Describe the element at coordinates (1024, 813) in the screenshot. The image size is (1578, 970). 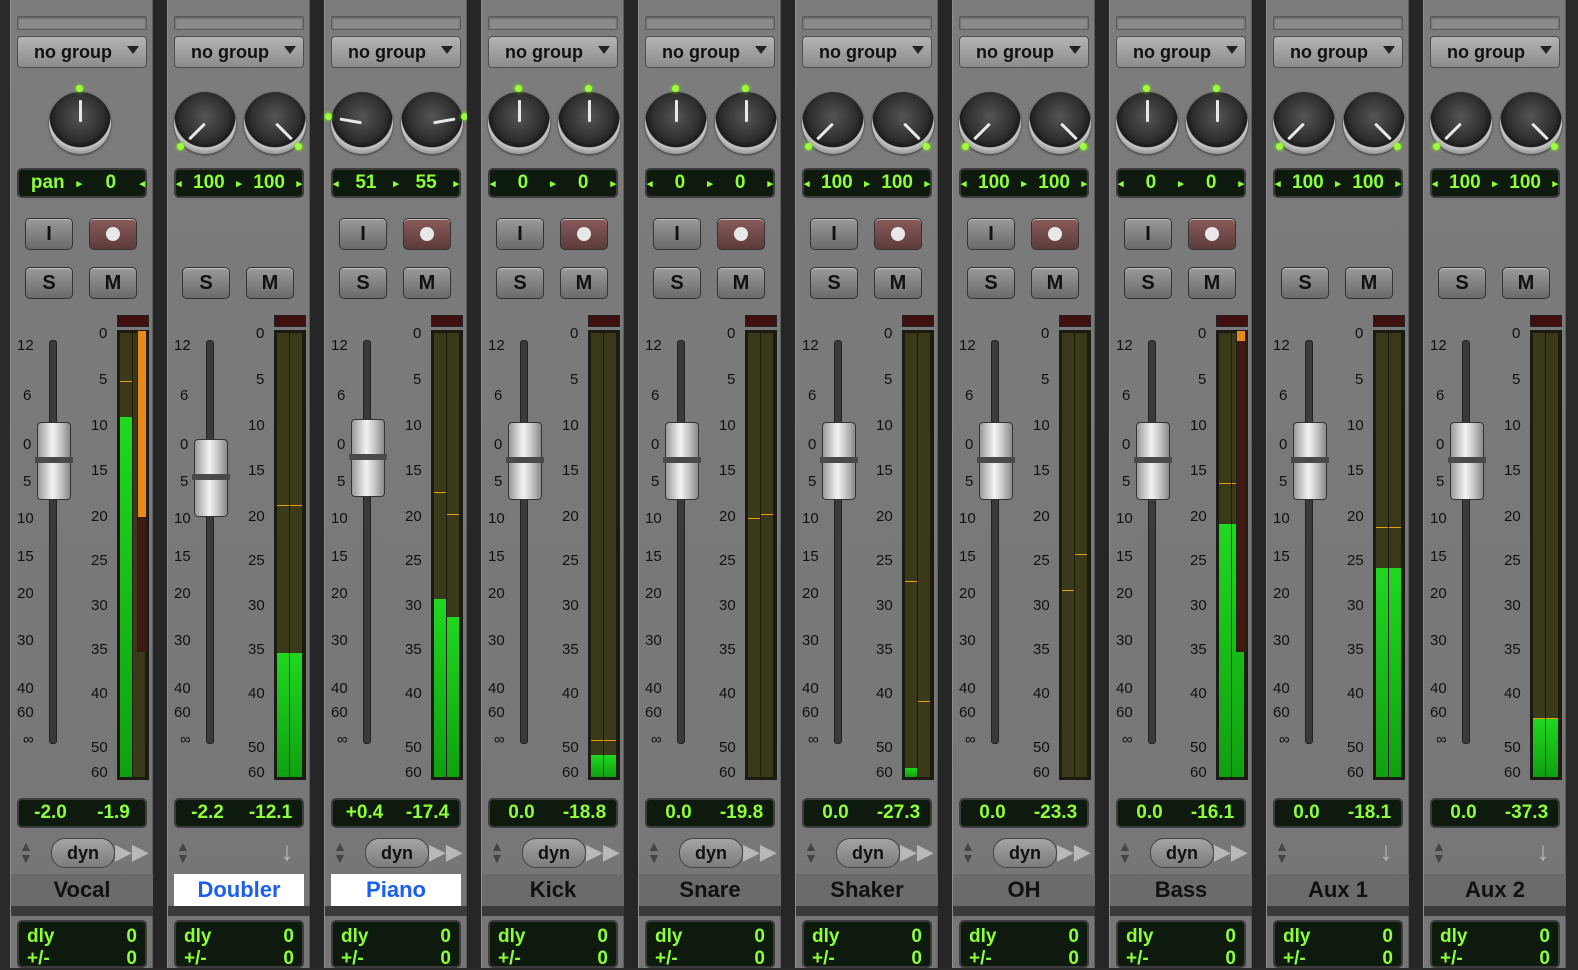
I see `volume-display: 0.0 -23.3` at that location.